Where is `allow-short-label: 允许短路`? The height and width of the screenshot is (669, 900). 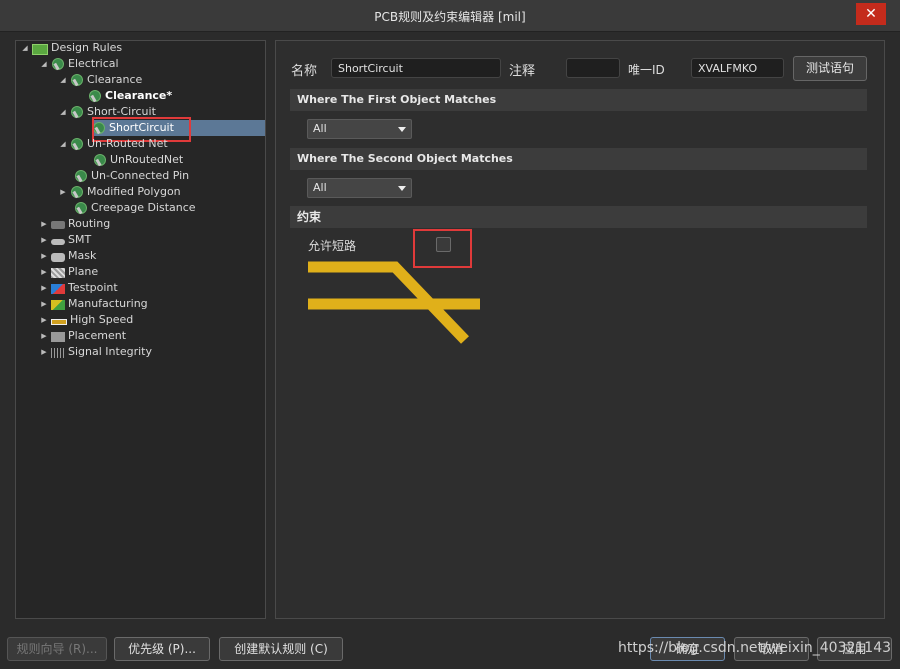 allow-short-label: 允许短路 is located at coordinates (332, 246).